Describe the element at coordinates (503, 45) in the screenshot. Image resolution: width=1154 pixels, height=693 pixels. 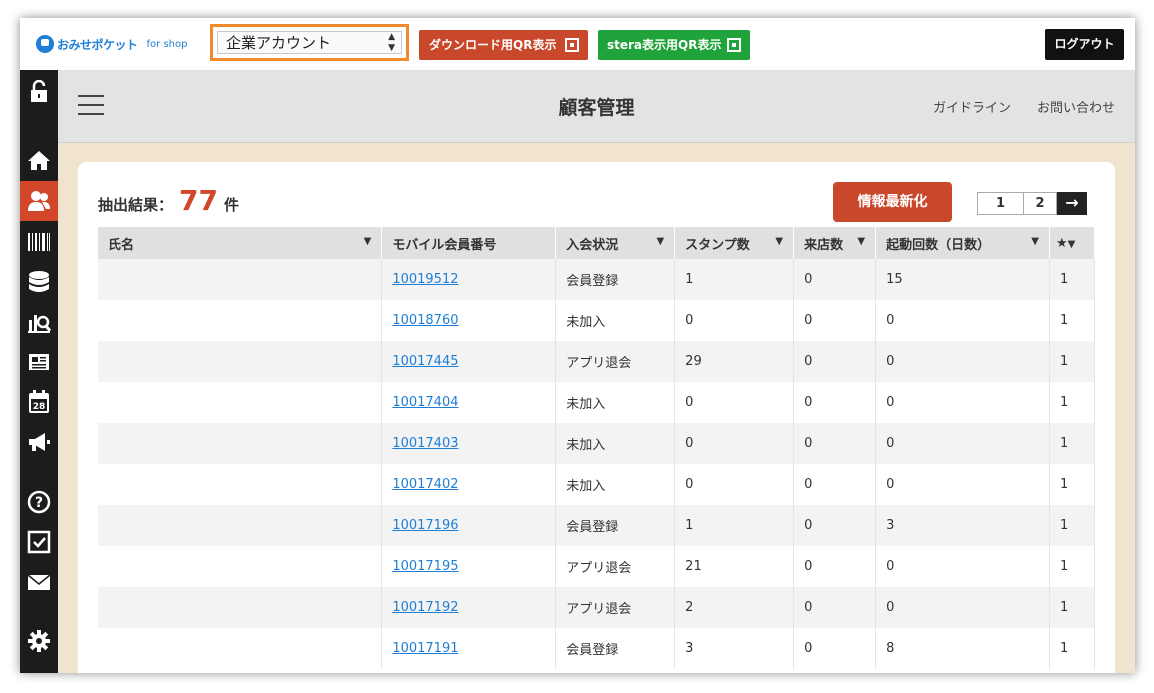
I see `download-qr-button: ダウンロード用QR表示` at that location.